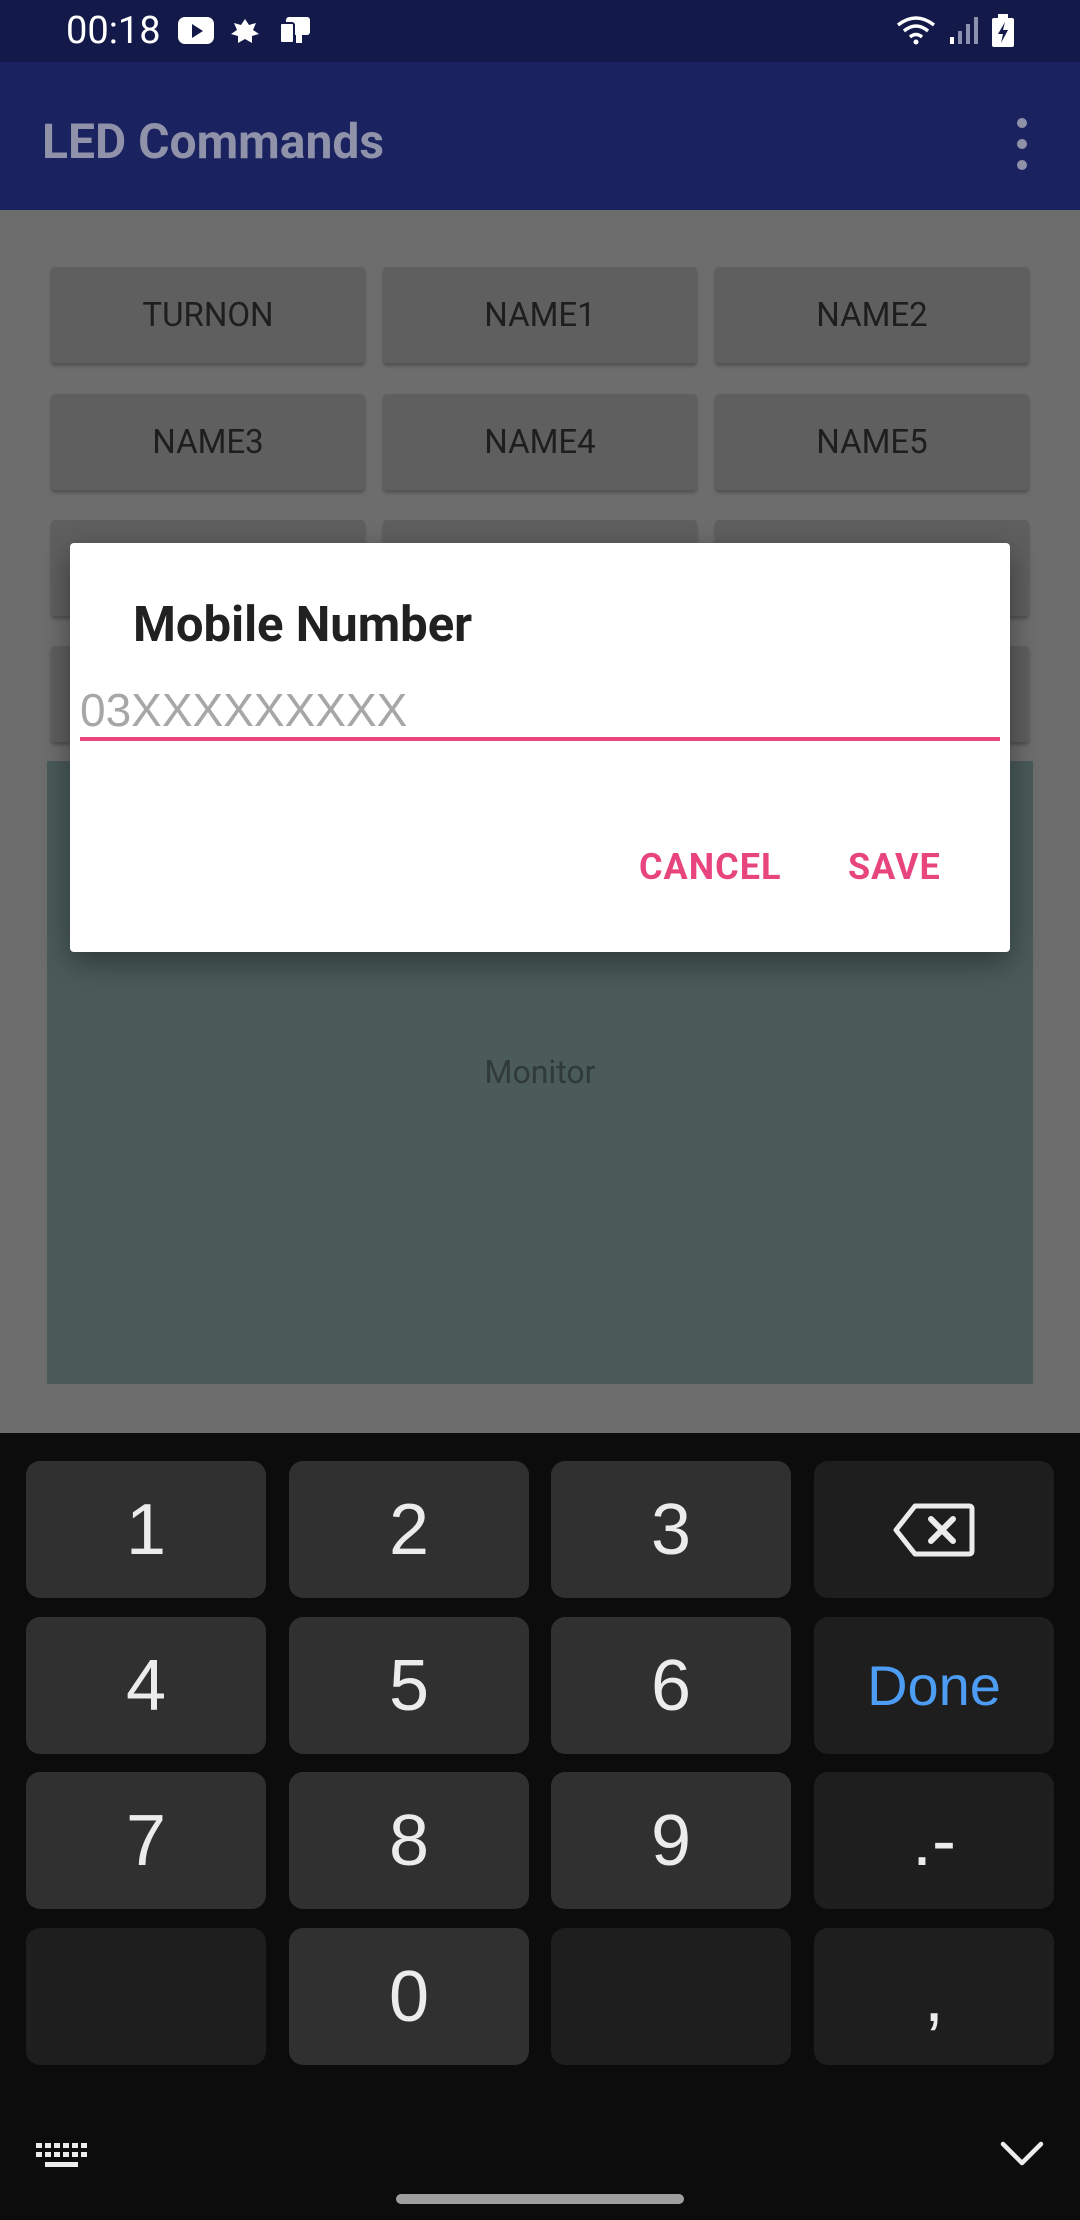 The width and height of the screenshot is (1080, 2220). What do you see at coordinates (934, 1840) in the screenshot?
I see `symbols-key: .-` at bounding box center [934, 1840].